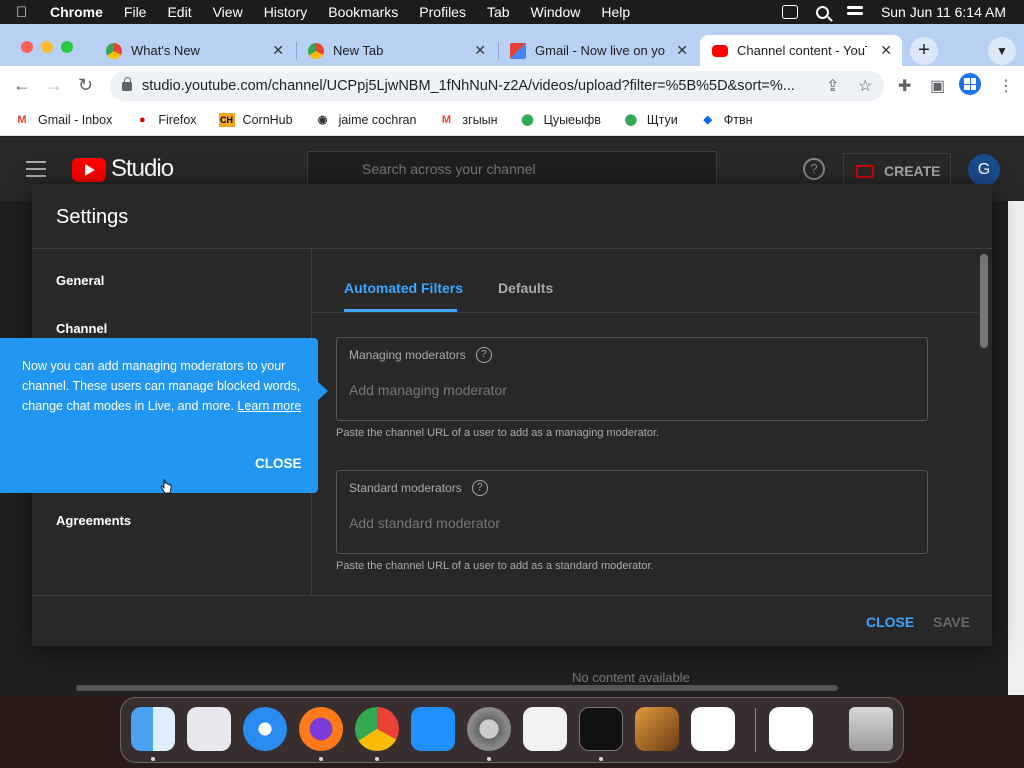  What do you see at coordinates (321, 729) in the screenshot?
I see `firefox-icon` at bounding box center [321, 729].